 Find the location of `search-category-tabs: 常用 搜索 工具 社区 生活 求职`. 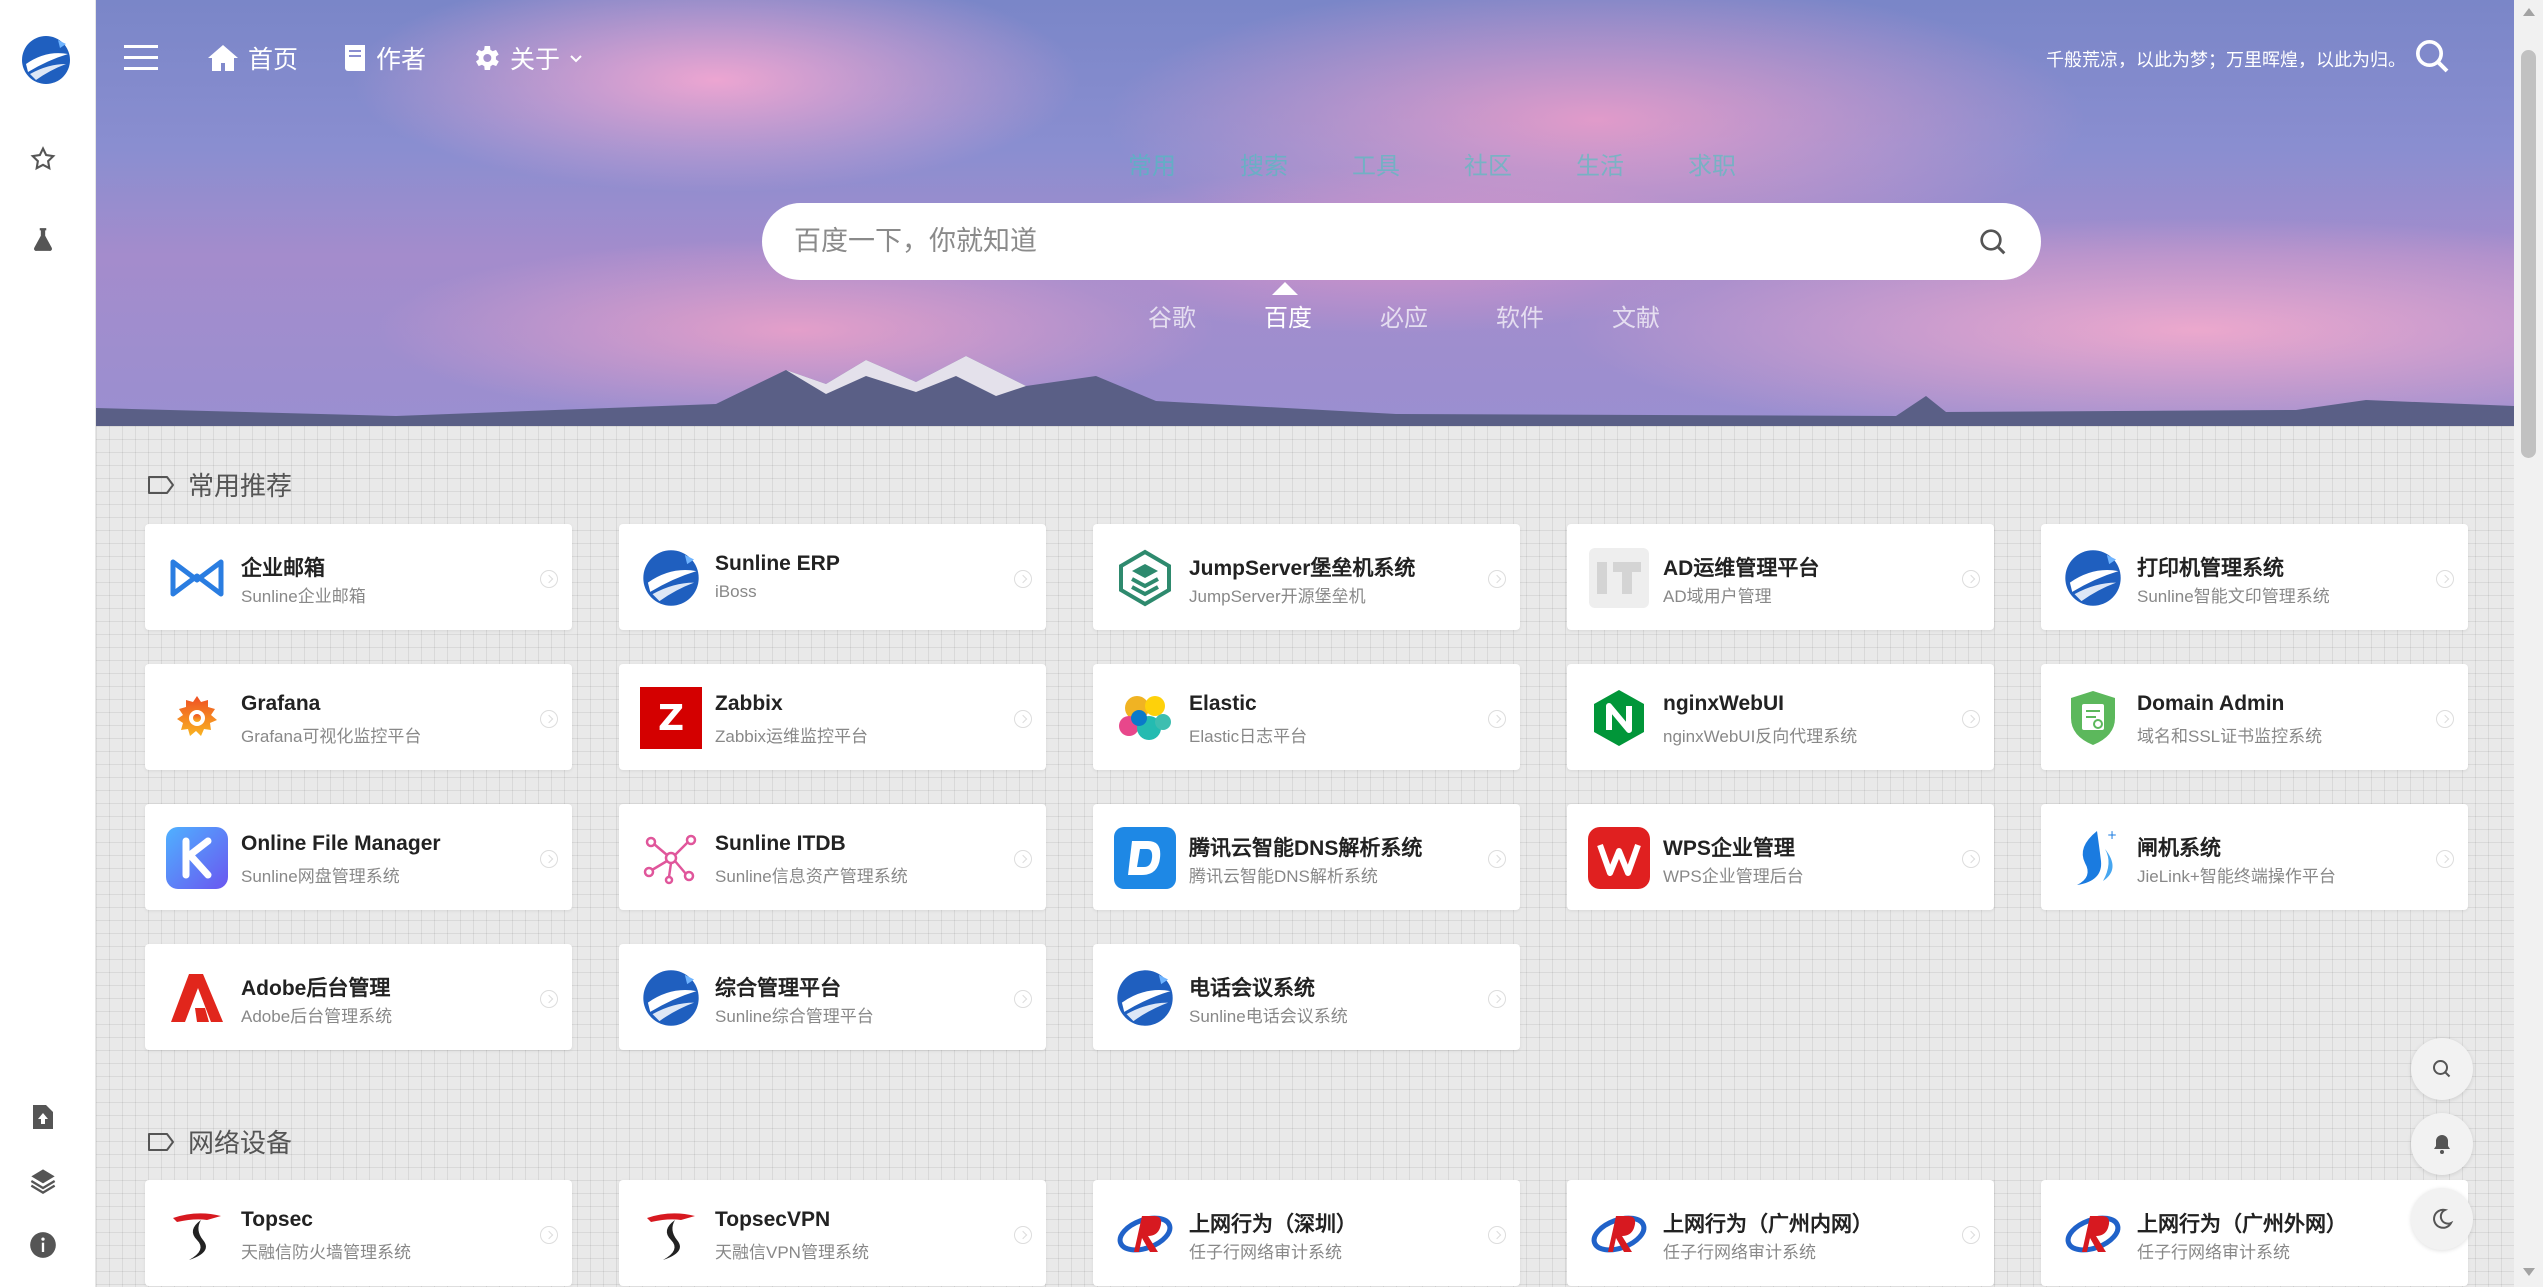

search-category-tabs: 常用 搜索 工具 社区 生活 求职 is located at coordinates (1432, 163).